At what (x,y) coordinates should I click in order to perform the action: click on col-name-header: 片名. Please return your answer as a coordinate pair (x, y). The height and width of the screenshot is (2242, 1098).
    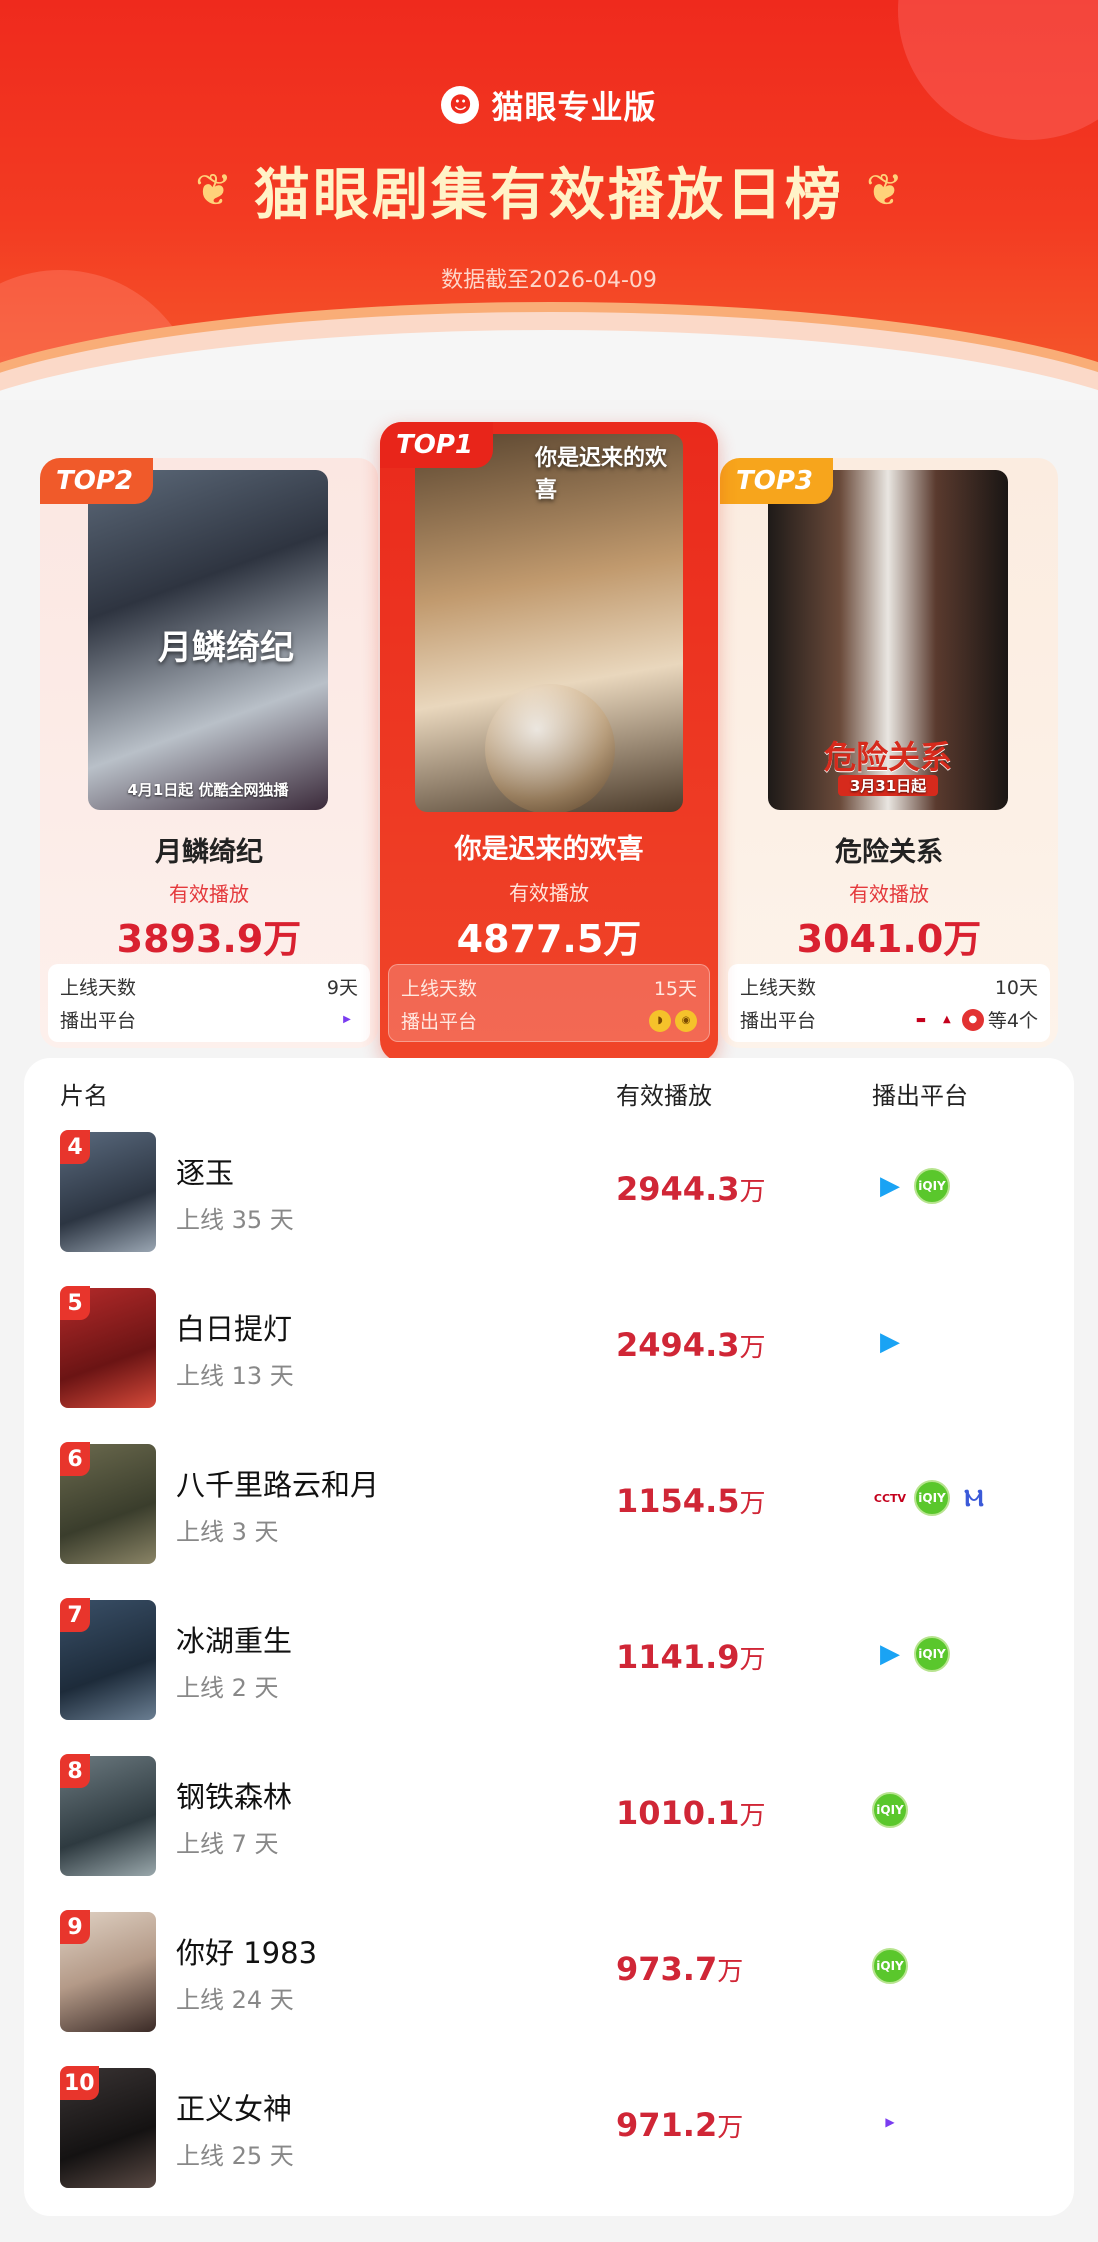
    Looking at the image, I should click on (84, 1096).